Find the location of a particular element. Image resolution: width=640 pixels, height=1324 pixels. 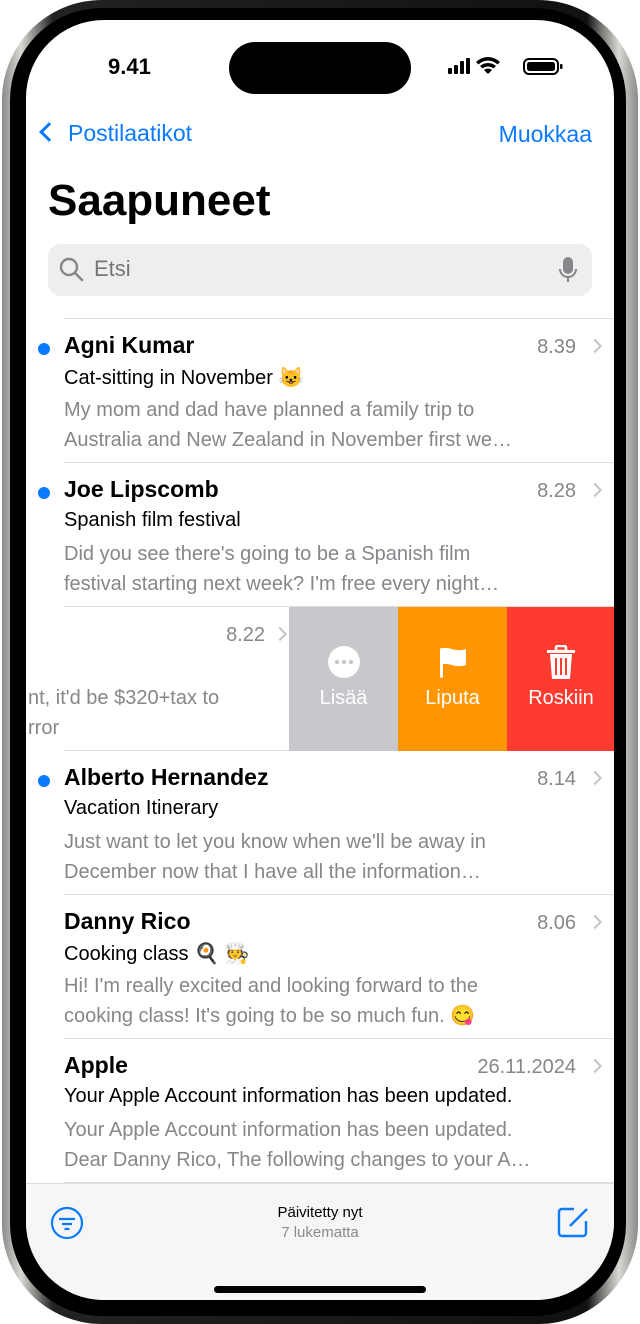

chevron-left-icon is located at coordinates (49, 132).